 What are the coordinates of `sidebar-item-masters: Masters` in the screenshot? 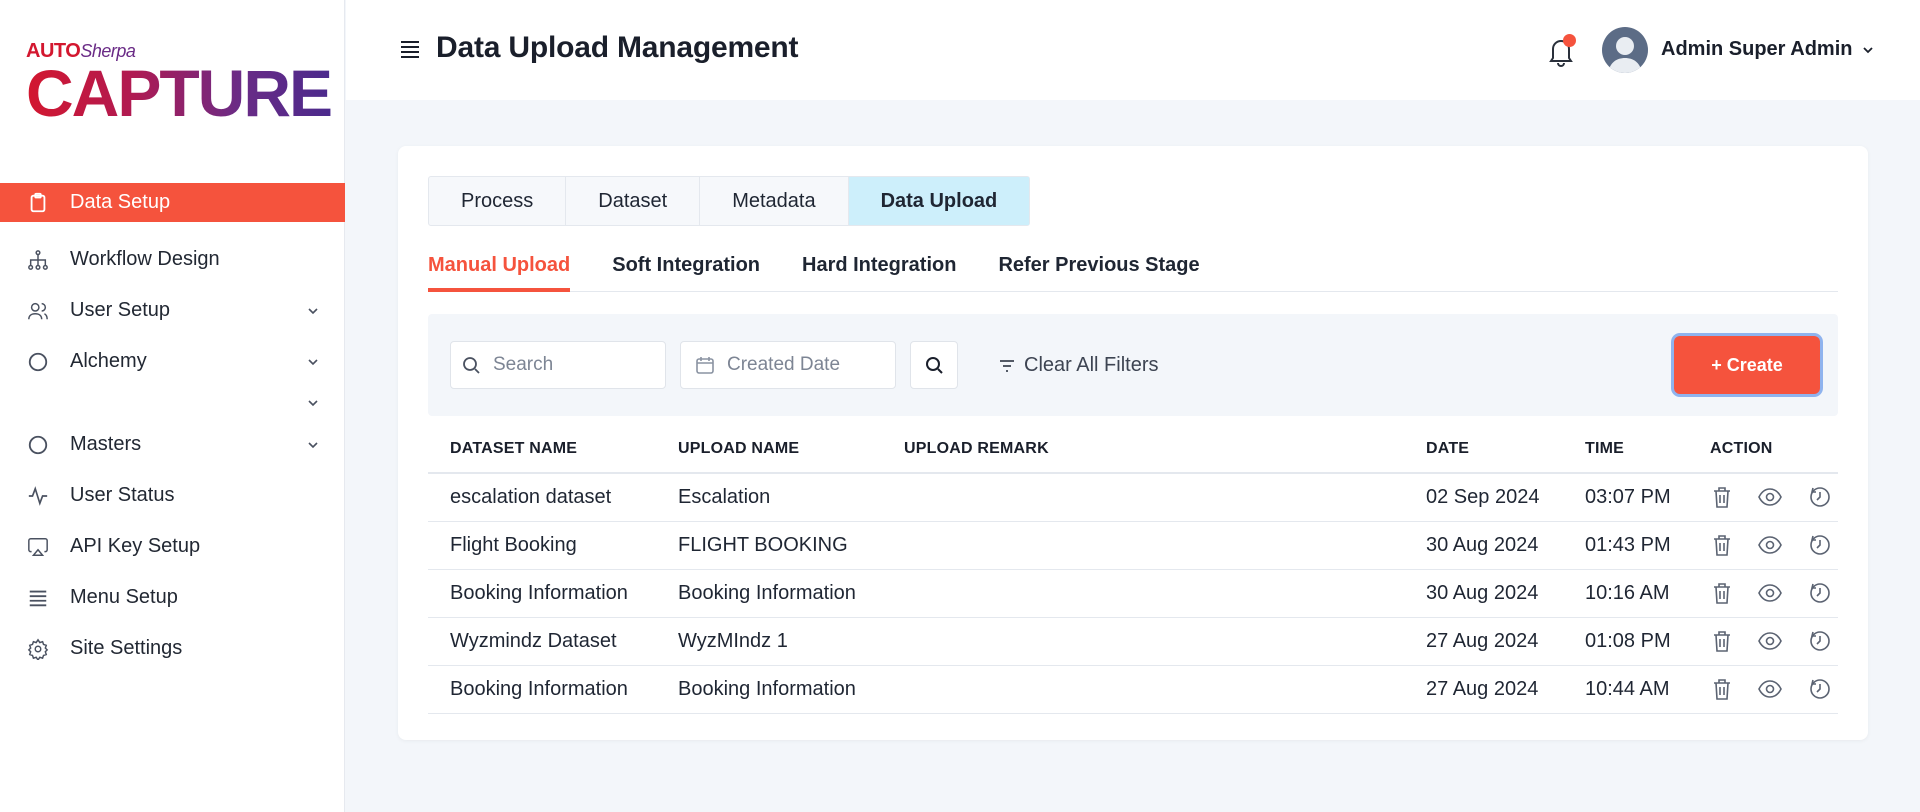 It's located at (172, 444).